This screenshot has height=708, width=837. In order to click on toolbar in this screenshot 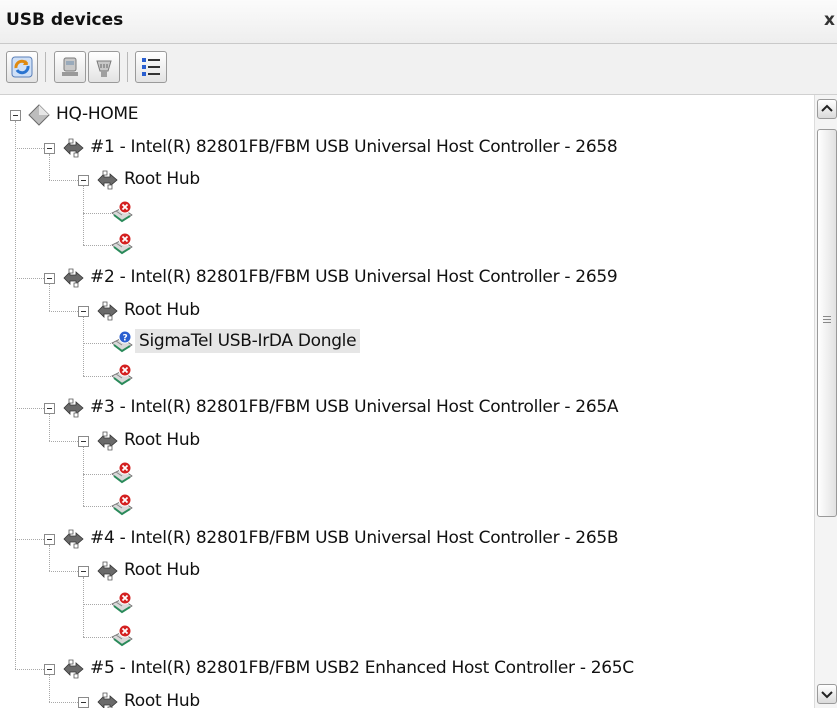, I will do `click(418, 69)`.